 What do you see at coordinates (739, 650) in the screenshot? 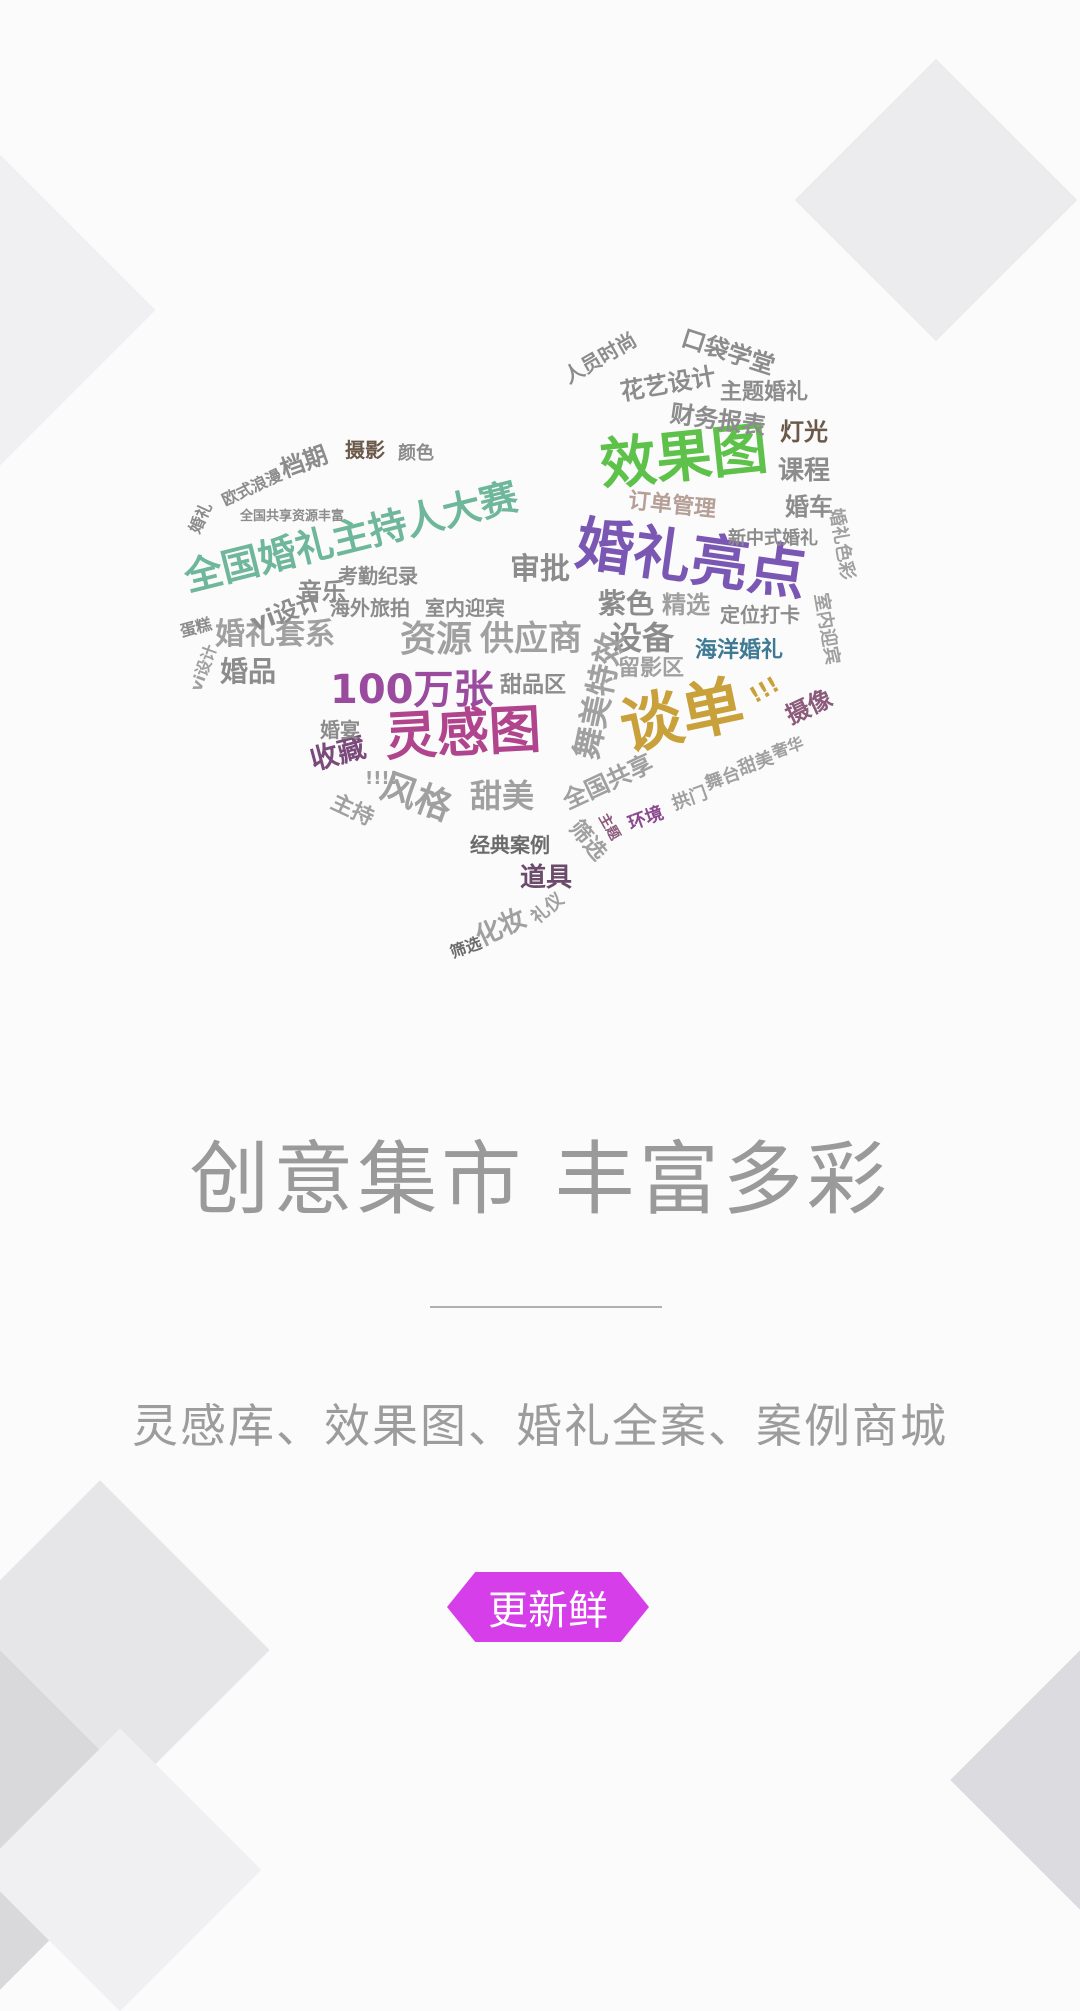
I see `word: 海洋婚礼` at bounding box center [739, 650].